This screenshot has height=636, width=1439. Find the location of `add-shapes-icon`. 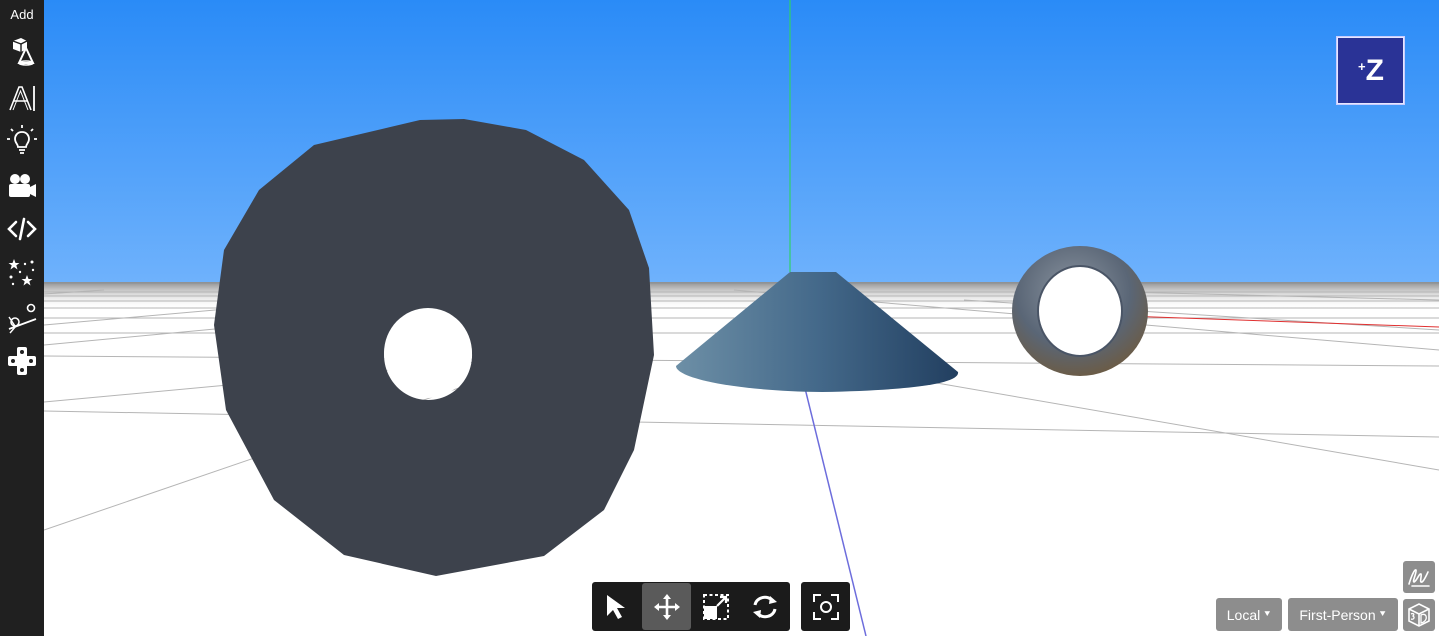

add-shapes-icon is located at coordinates (22, 51).